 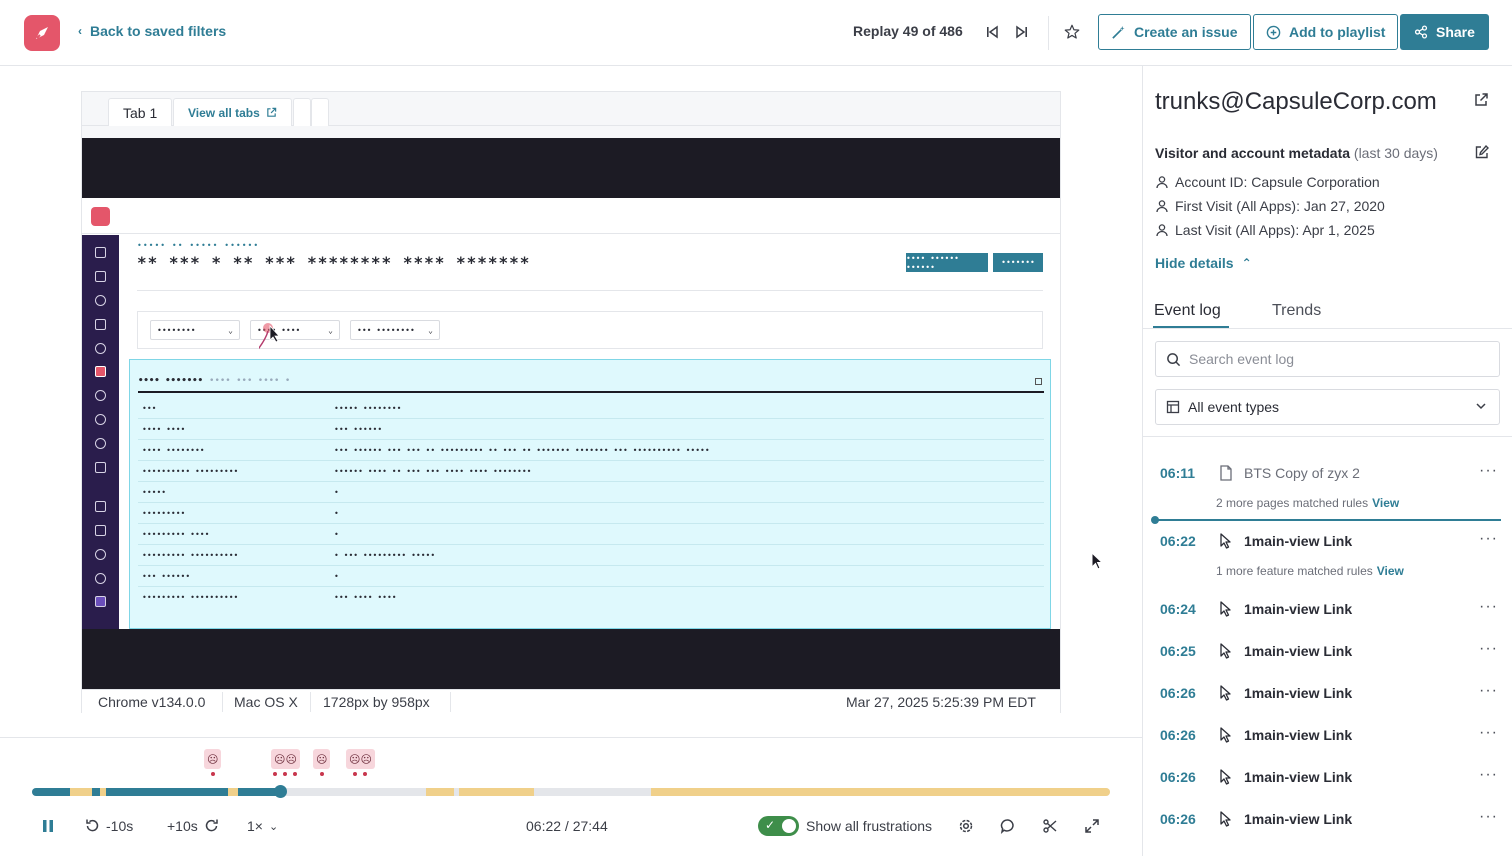 What do you see at coordinates (100, 506) in the screenshot?
I see `sidebar-rocket-icon` at bounding box center [100, 506].